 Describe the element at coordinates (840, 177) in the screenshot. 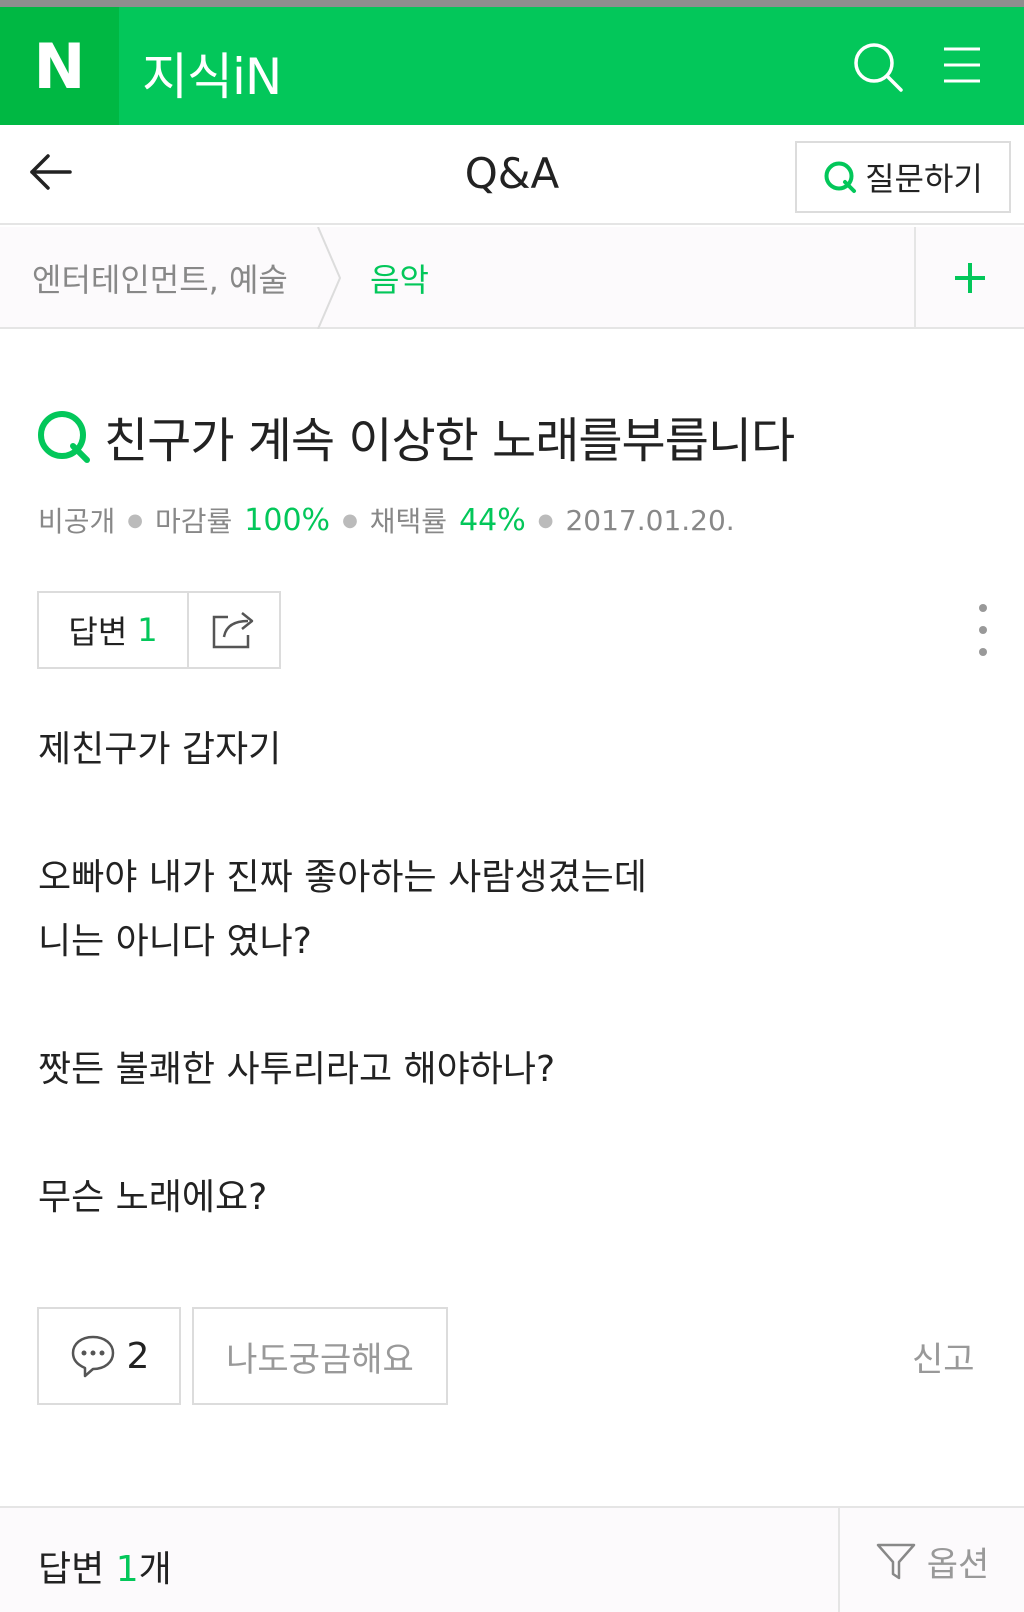

I see `q-icon` at that location.